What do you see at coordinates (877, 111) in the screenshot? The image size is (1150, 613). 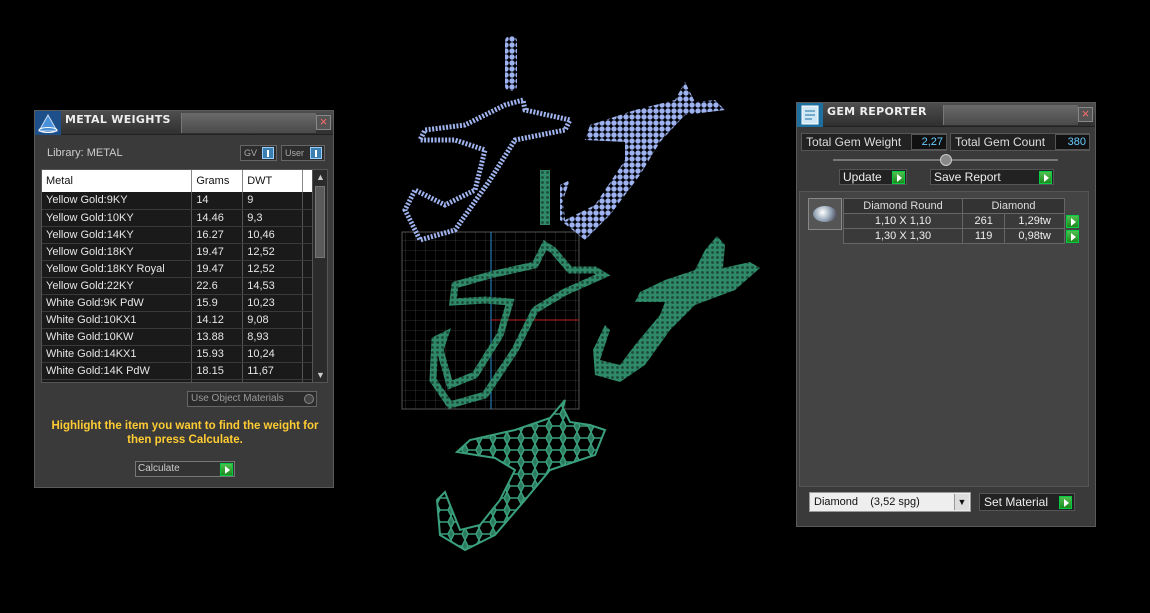 I see `gem-reporter-title: GEM REPORTER` at bounding box center [877, 111].